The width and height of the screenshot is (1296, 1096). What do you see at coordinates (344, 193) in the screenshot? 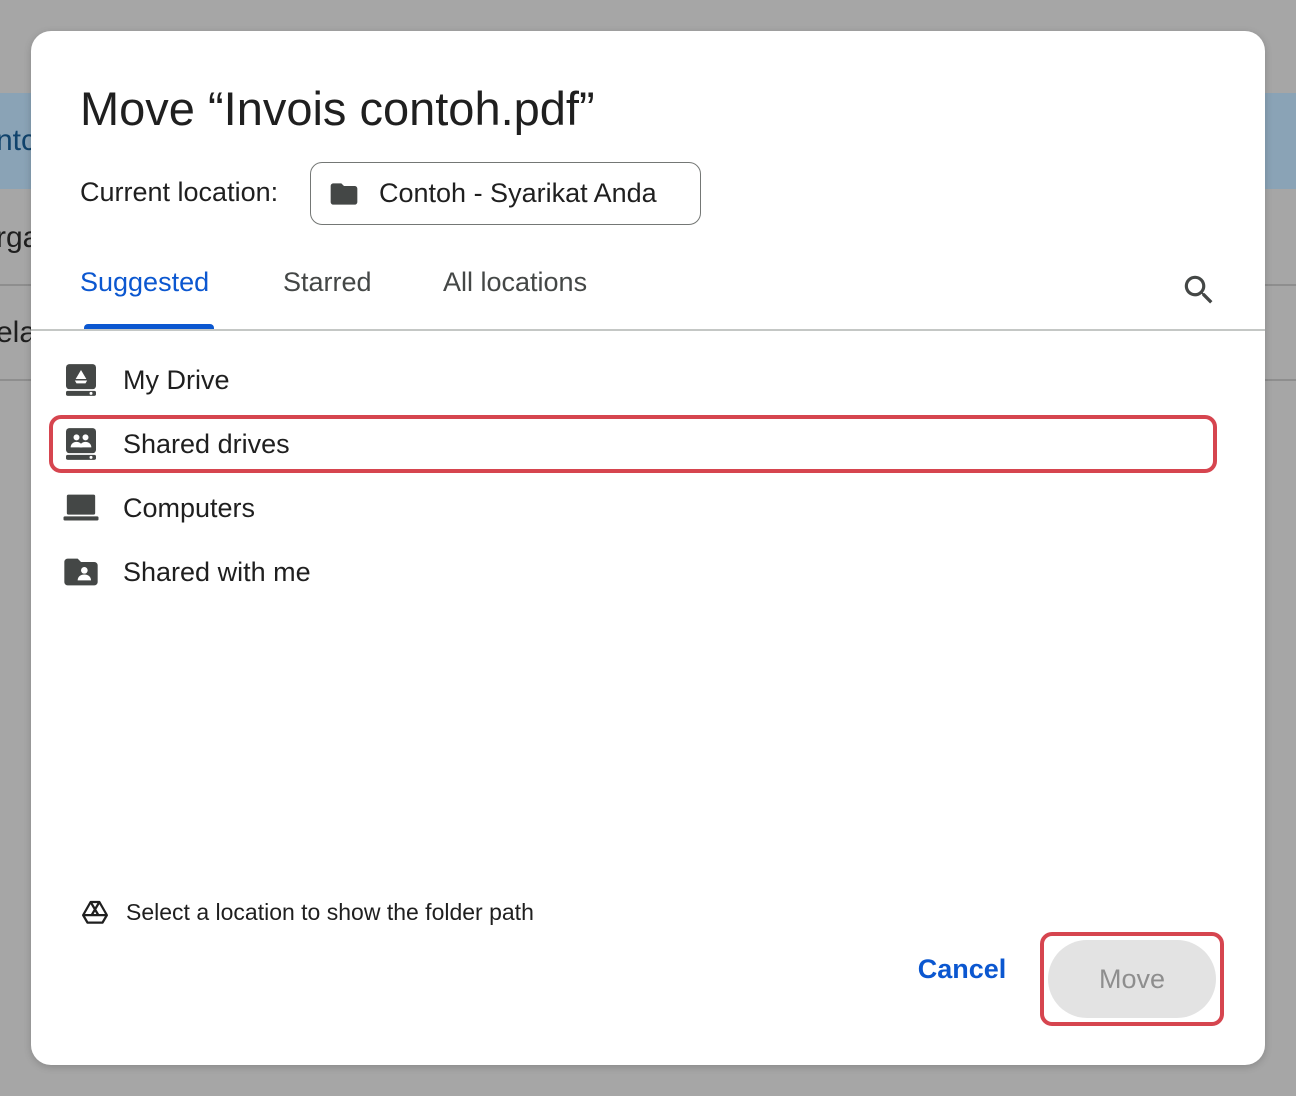
I see `folder-icon` at bounding box center [344, 193].